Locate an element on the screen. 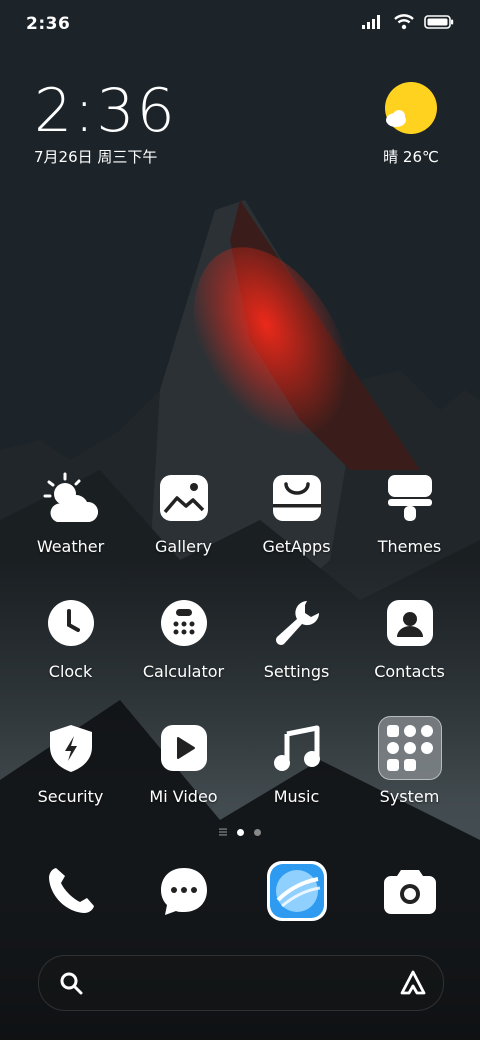  app-security: Security is located at coordinates (70, 778).